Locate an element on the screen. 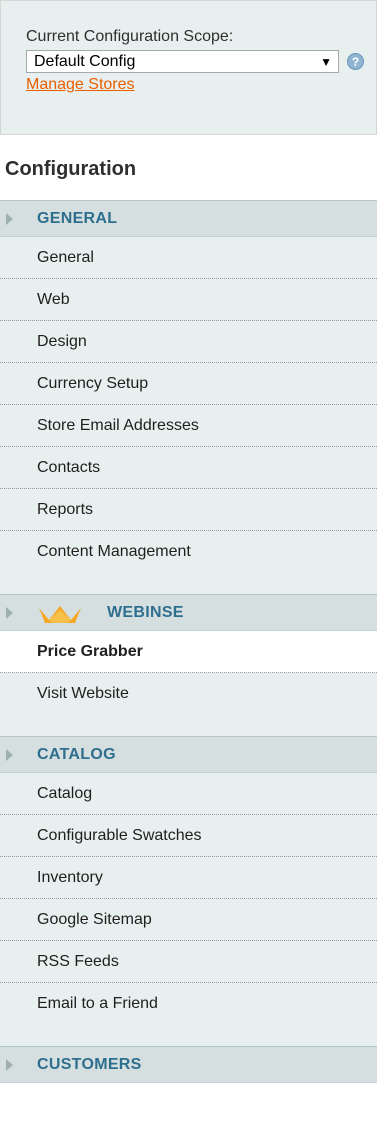 The height and width of the screenshot is (1126, 377). nav-item-rss-feeds: RSS Feeds is located at coordinates (188, 962).